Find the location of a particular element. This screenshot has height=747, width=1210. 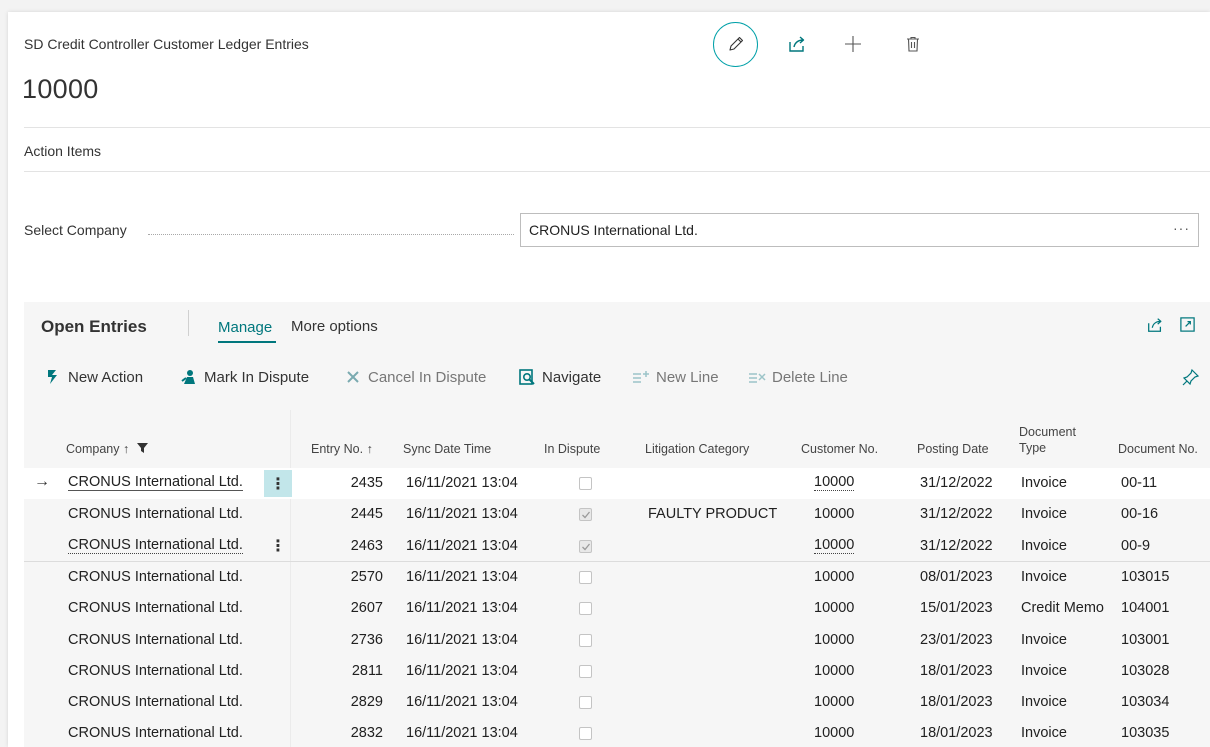

col-customer-no: Customer No. is located at coordinates (839, 449).